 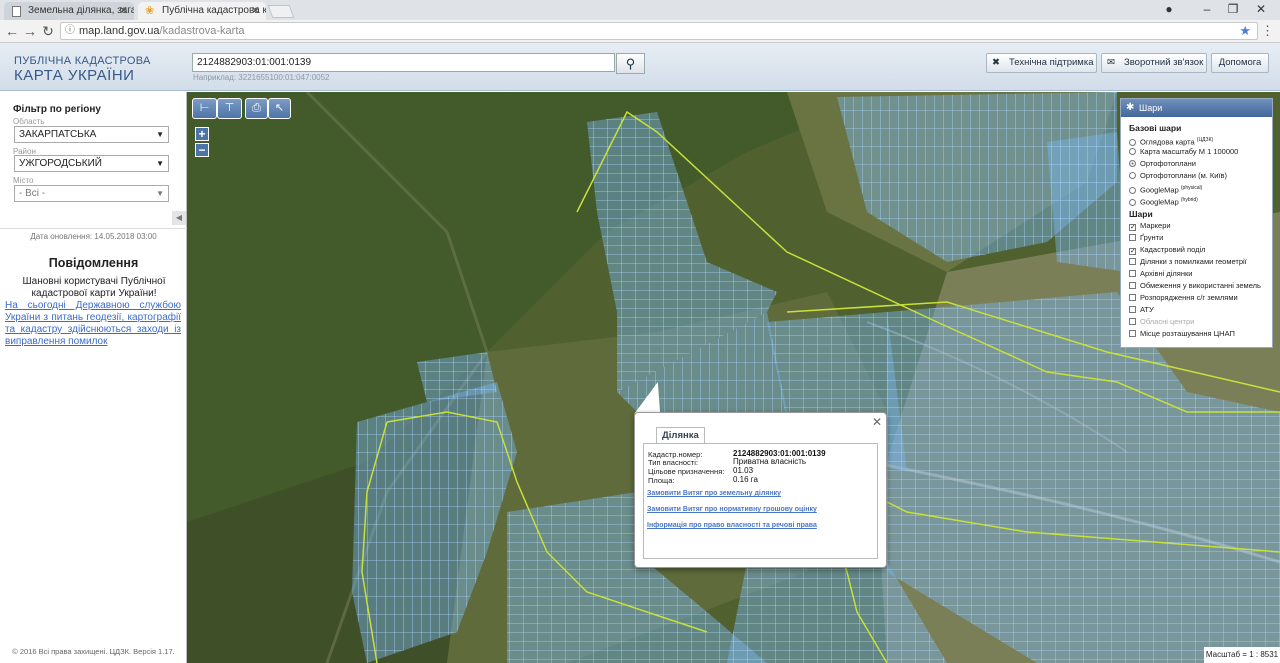 I want to click on ownership-label: Тип власності:, so click(x=673, y=462).